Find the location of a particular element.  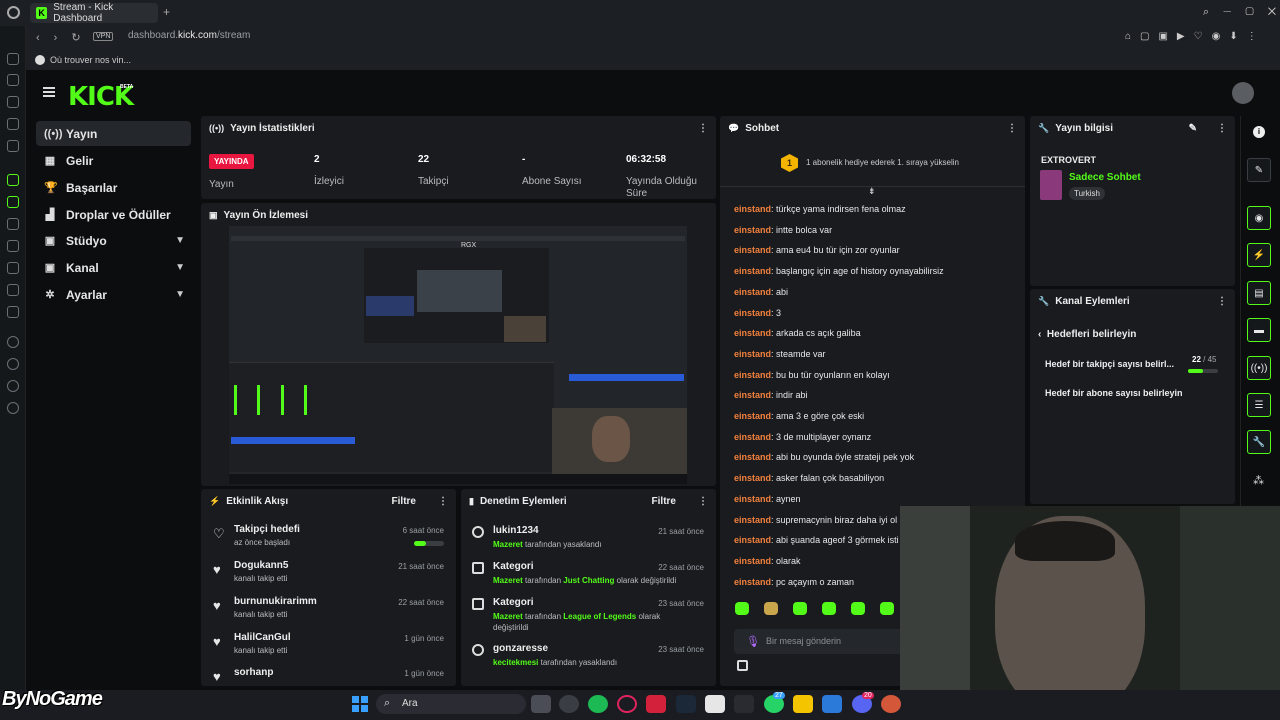

list-icon: ☰ is located at coordinates (1259, 405).